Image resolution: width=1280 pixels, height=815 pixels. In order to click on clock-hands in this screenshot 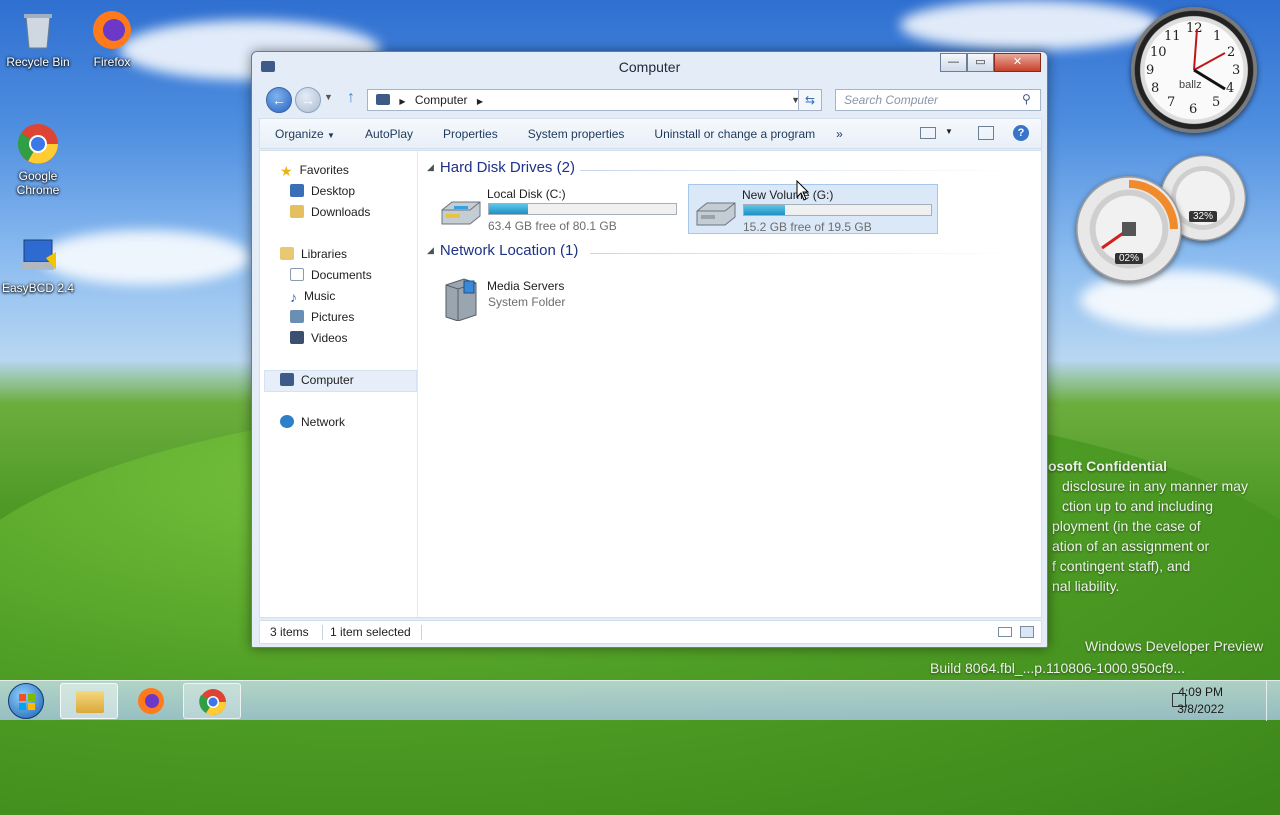, I will do `click(1209, 59)`.